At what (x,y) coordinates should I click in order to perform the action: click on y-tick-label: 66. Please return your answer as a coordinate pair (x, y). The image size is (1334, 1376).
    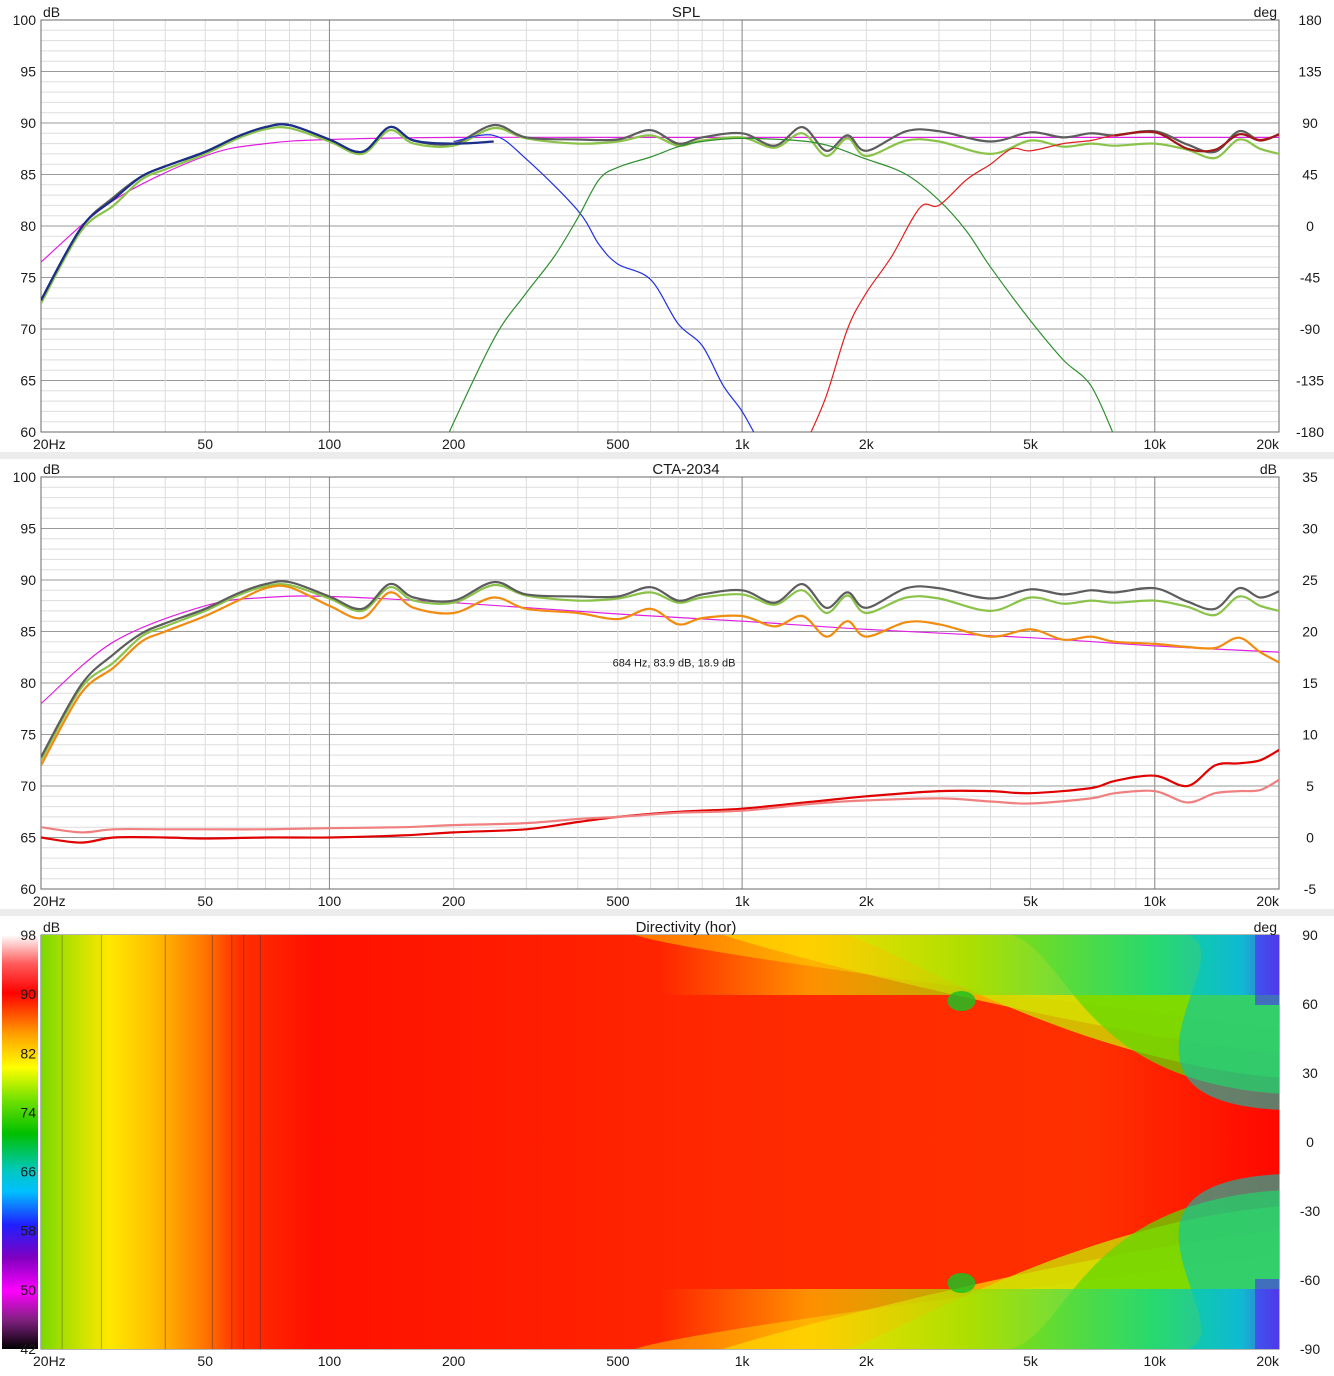
    Looking at the image, I should click on (28, 1172).